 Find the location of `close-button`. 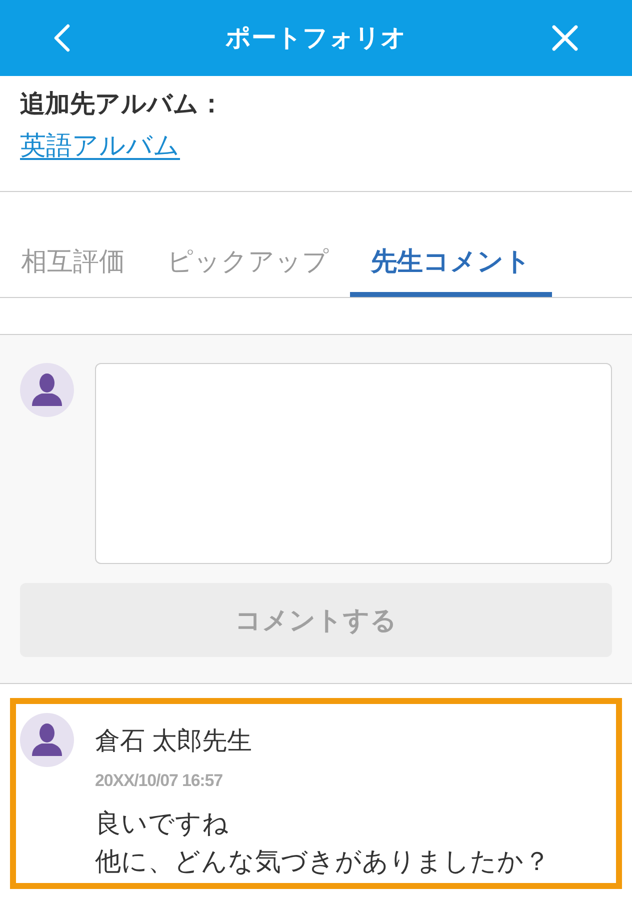

close-button is located at coordinates (565, 38).